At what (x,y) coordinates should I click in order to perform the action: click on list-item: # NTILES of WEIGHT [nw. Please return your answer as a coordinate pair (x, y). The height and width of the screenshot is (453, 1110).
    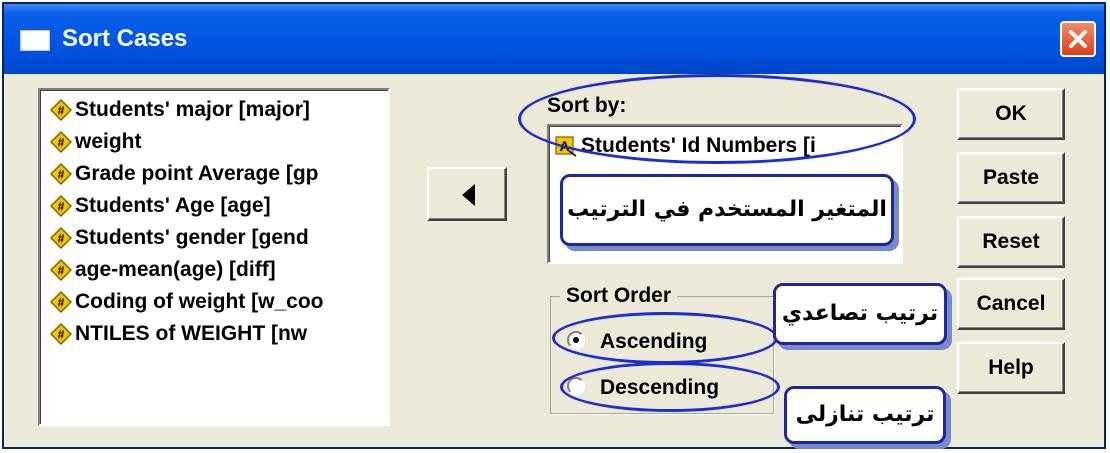
    Looking at the image, I should click on (178, 334).